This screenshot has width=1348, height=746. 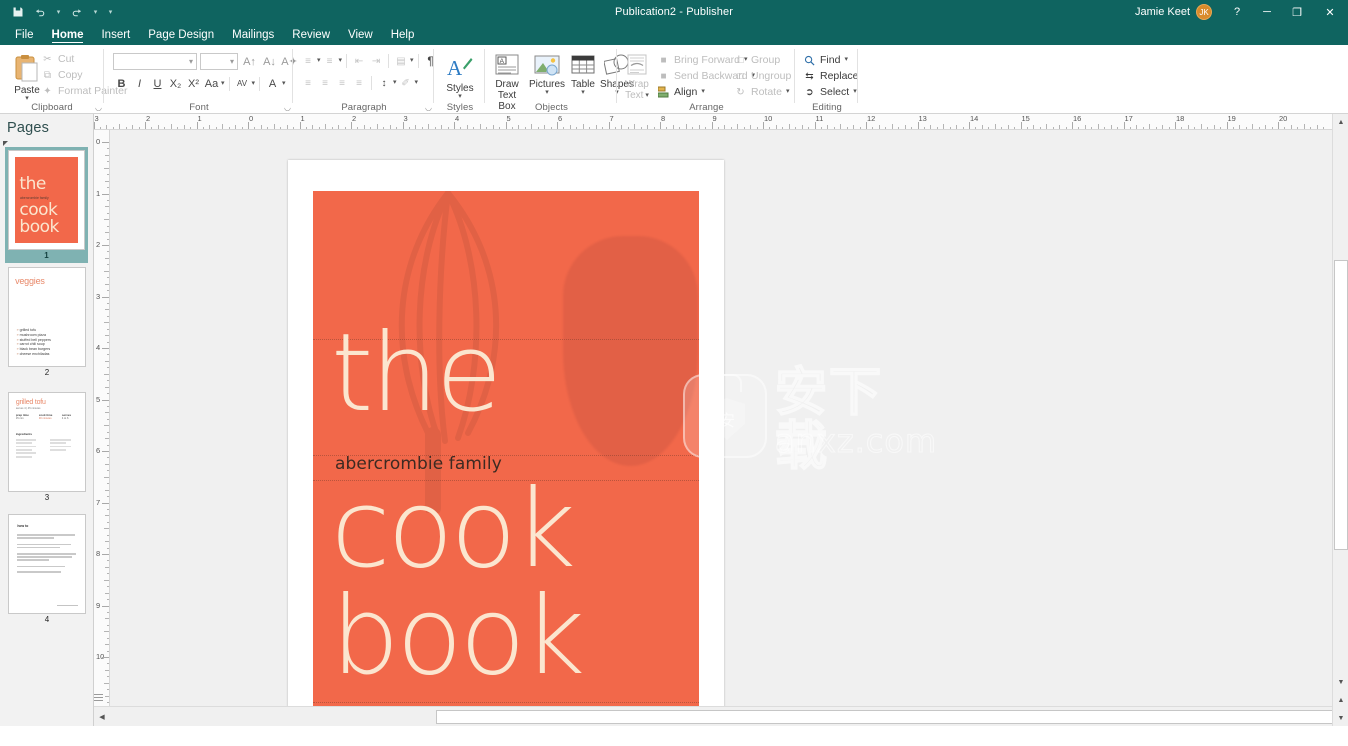 What do you see at coordinates (1297, 12) in the screenshot?
I see `restore-button: ❐` at bounding box center [1297, 12].